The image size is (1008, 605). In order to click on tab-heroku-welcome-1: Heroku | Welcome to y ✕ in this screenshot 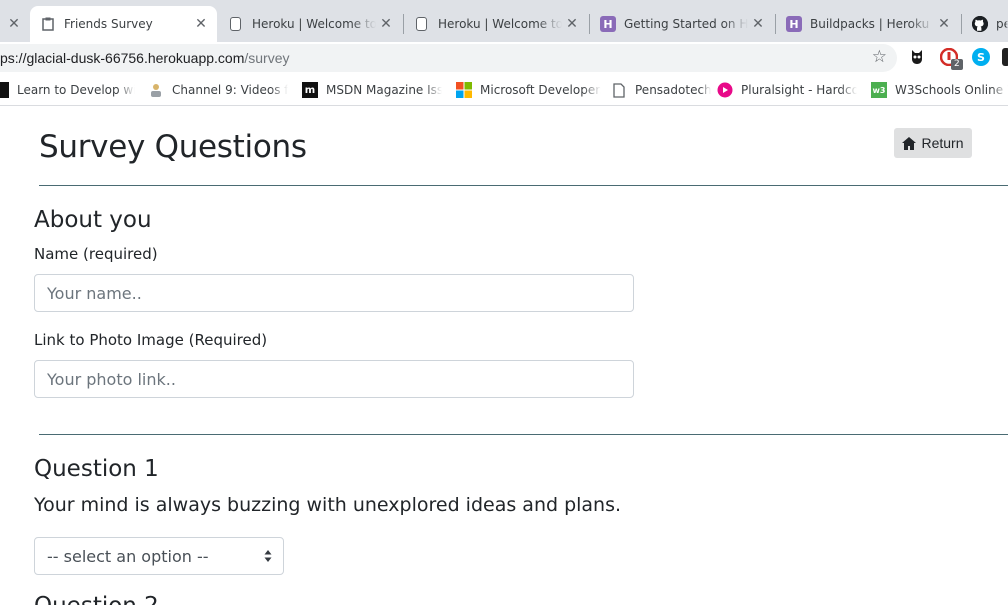, I will do `click(310, 24)`.